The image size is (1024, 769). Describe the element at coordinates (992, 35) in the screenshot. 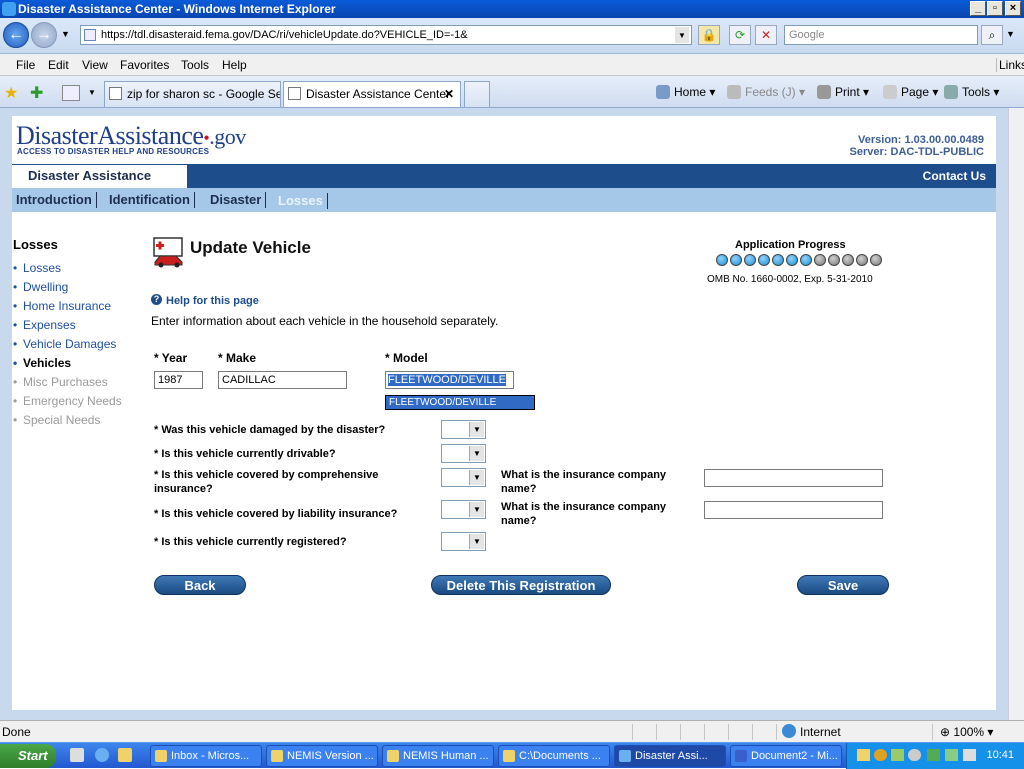

I see `search-go-icon: ⌕` at that location.